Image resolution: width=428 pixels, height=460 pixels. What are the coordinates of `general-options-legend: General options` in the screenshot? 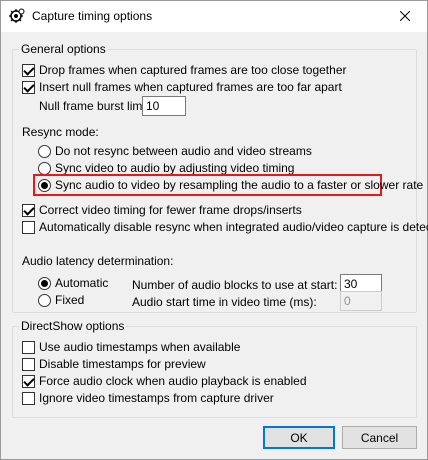 It's located at (63, 49).